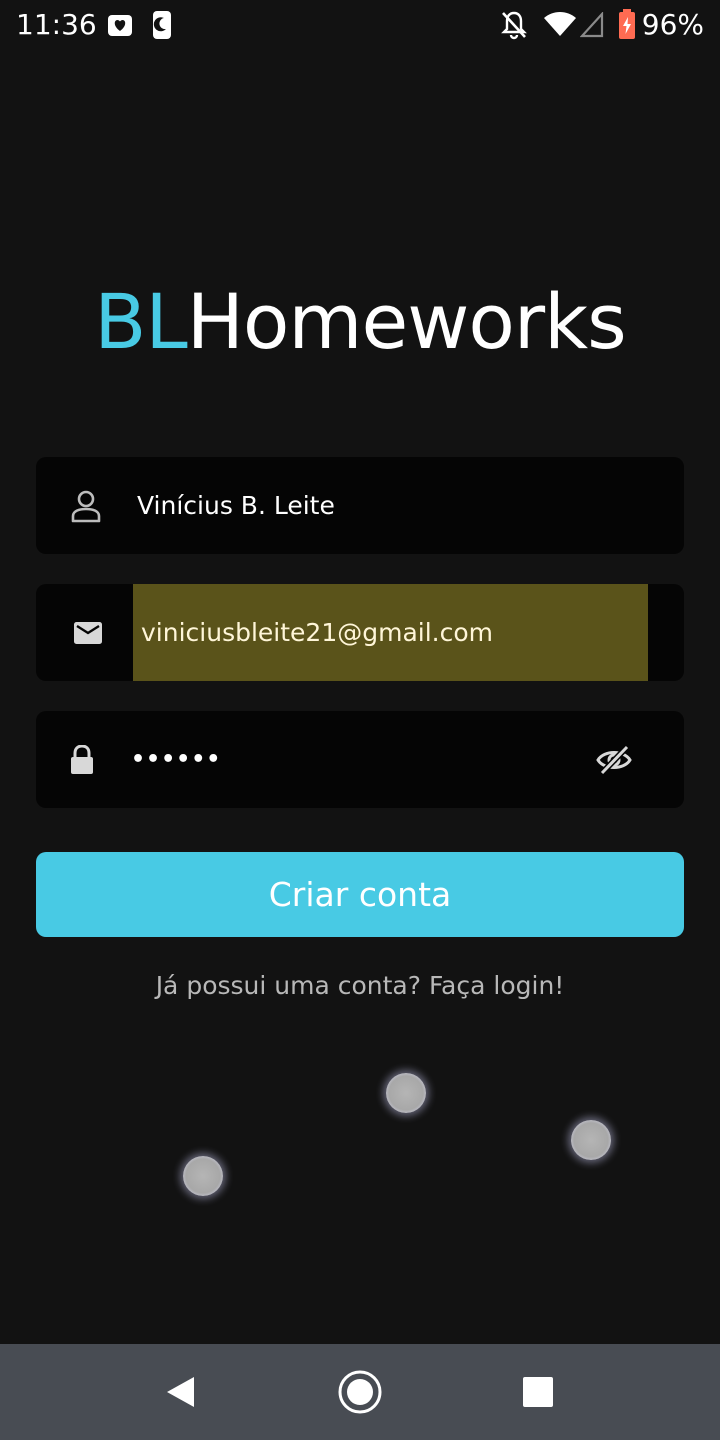 This screenshot has width=720, height=1440. What do you see at coordinates (317, 632) in the screenshot?
I see `email-input: viniciusbleite21@gmail.com` at bounding box center [317, 632].